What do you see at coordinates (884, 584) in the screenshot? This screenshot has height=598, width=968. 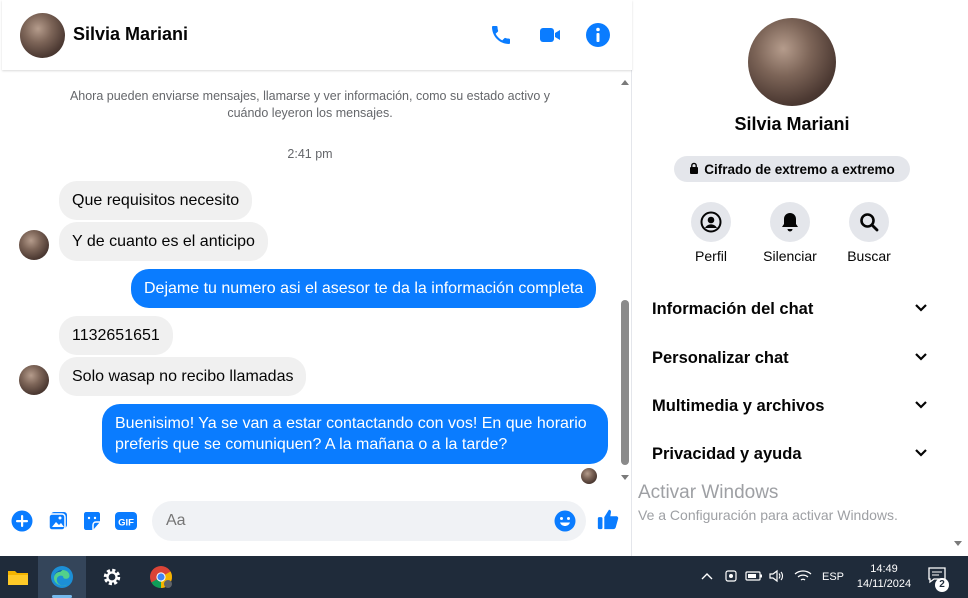 I see `clock-date: 14/11/2024` at bounding box center [884, 584].